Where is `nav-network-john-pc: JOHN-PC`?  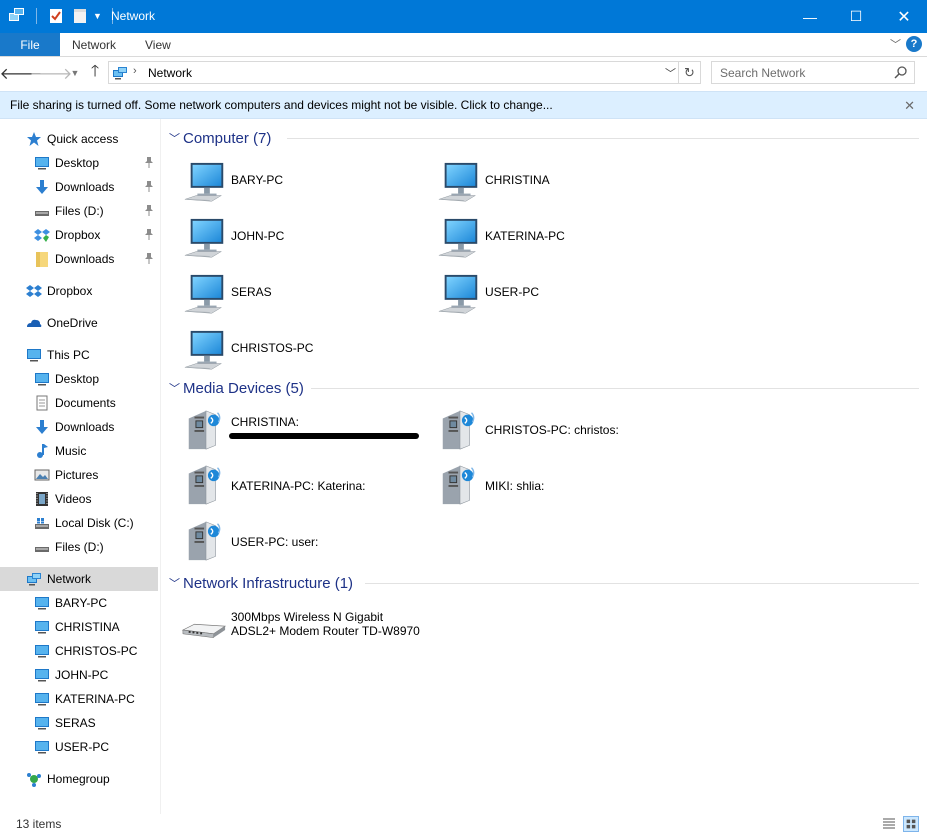 nav-network-john-pc: JOHN-PC is located at coordinates (79, 675).